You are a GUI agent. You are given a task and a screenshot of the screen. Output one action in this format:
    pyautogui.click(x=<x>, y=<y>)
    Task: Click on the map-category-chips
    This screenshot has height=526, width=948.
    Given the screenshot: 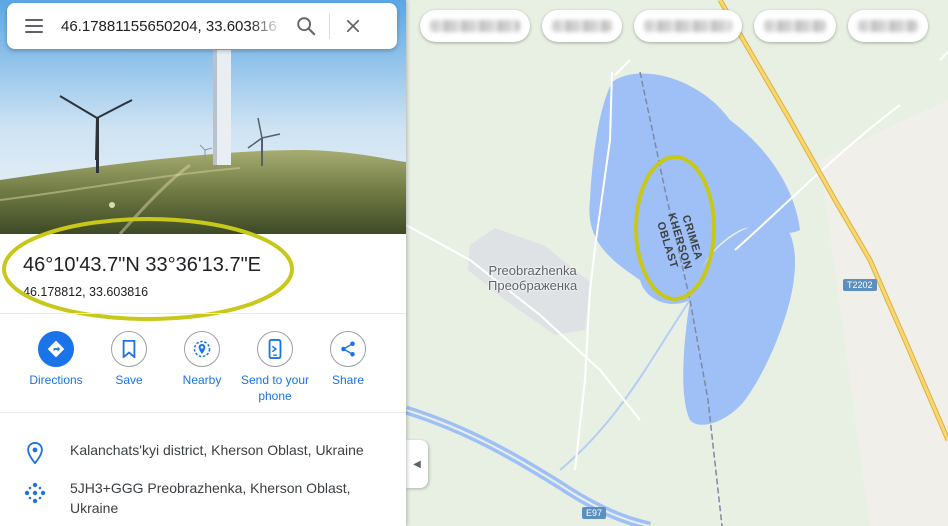 What is the action you would take?
    pyautogui.click(x=674, y=26)
    